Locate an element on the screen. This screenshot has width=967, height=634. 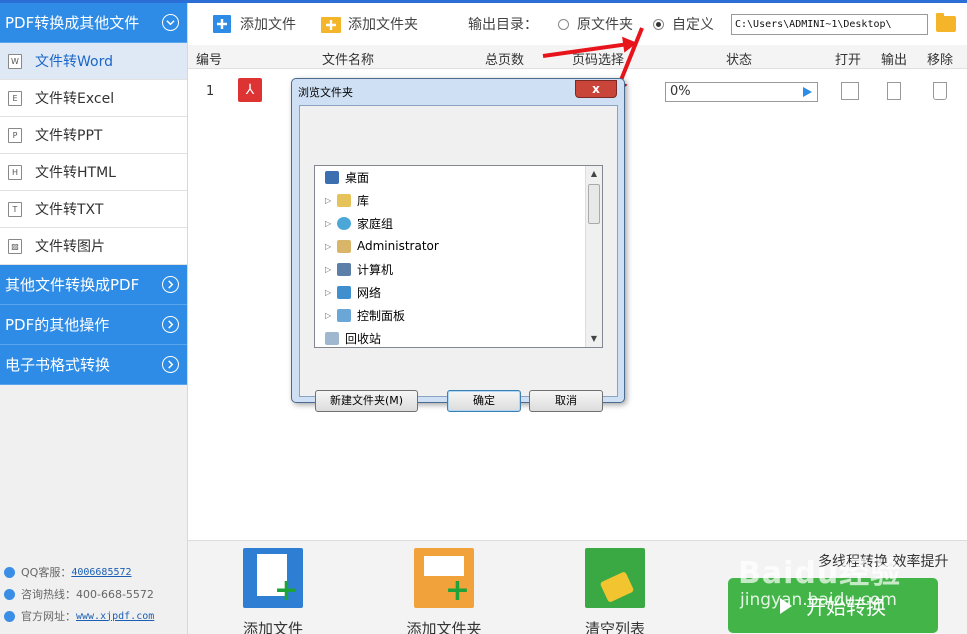
radio-custom-label: 自定义 is located at coordinates (693, 25).